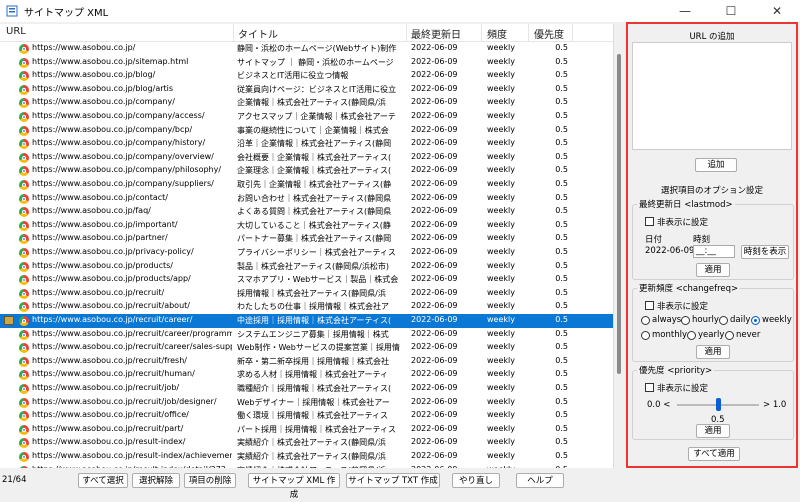 This screenshot has height=502, width=800. What do you see at coordinates (649, 305) in the screenshot?
I see `changefreq-hide-checkbox` at bounding box center [649, 305].